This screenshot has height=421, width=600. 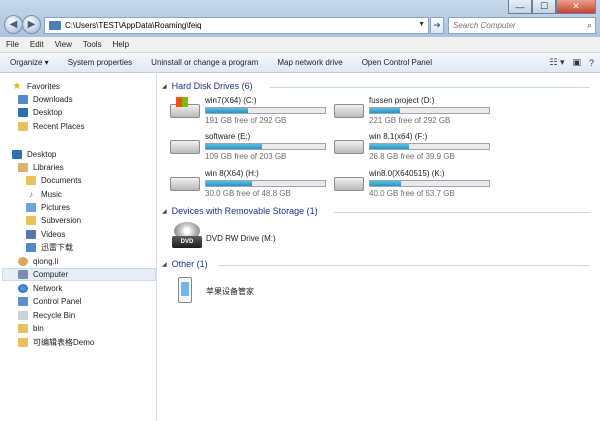 I want to click on minimize-button: —, so click(x=520, y=7).